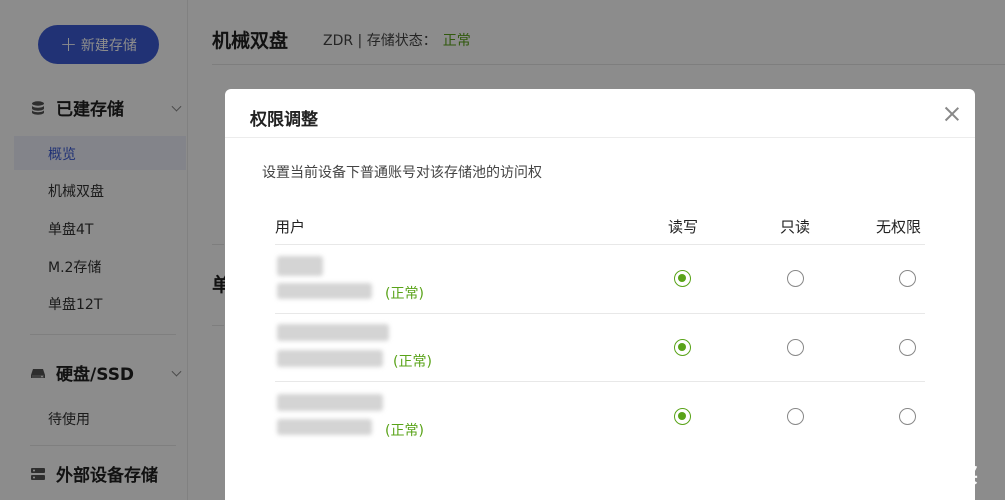  What do you see at coordinates (899, 227) in the screenshot?
I see `column-header-no-access: 无权限` at bounding box center [899, 227].